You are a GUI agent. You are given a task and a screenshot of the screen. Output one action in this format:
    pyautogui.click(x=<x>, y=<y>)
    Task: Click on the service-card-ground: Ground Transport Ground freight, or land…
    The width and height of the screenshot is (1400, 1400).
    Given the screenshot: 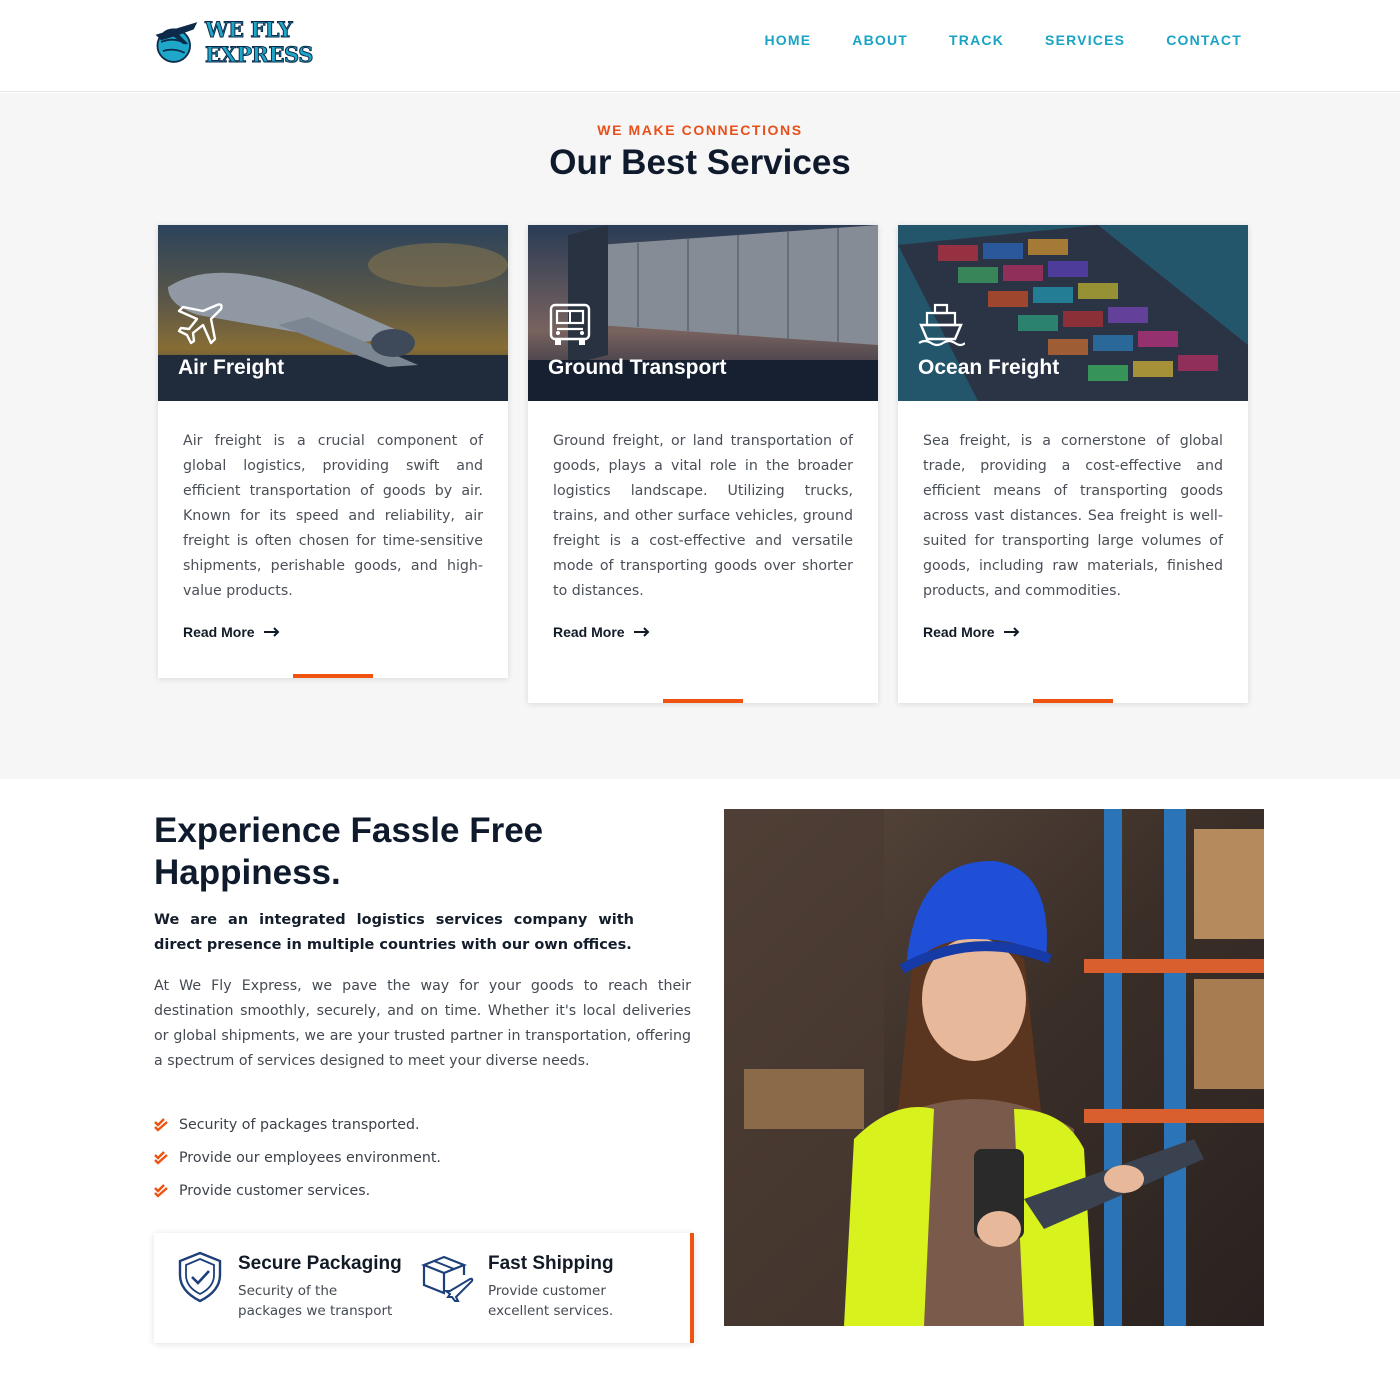 What is the action you would take?
    pyautogui.click(x=703, y=464)
    